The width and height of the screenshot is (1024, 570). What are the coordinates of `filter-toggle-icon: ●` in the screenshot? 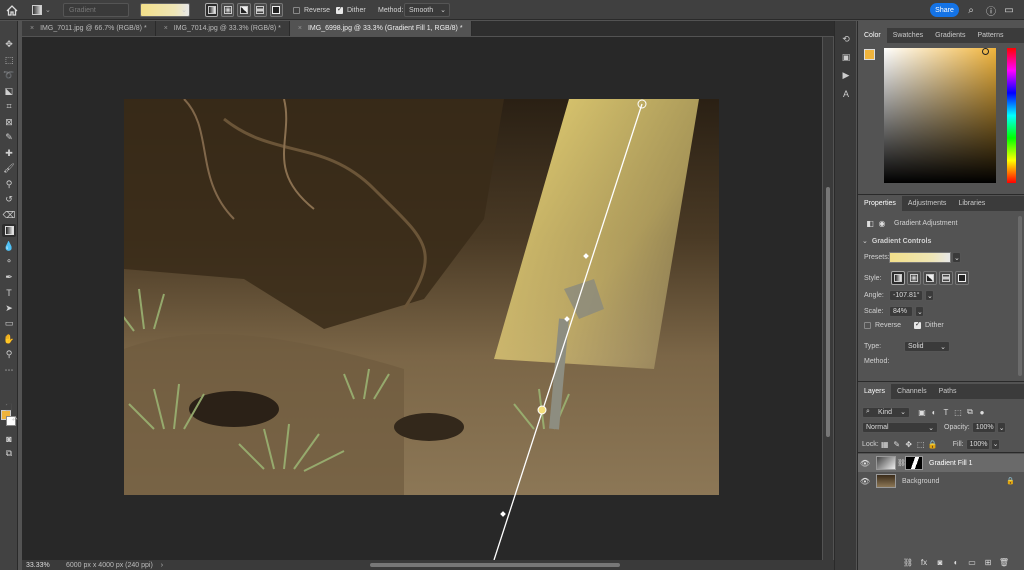 It's located at (982, 412).